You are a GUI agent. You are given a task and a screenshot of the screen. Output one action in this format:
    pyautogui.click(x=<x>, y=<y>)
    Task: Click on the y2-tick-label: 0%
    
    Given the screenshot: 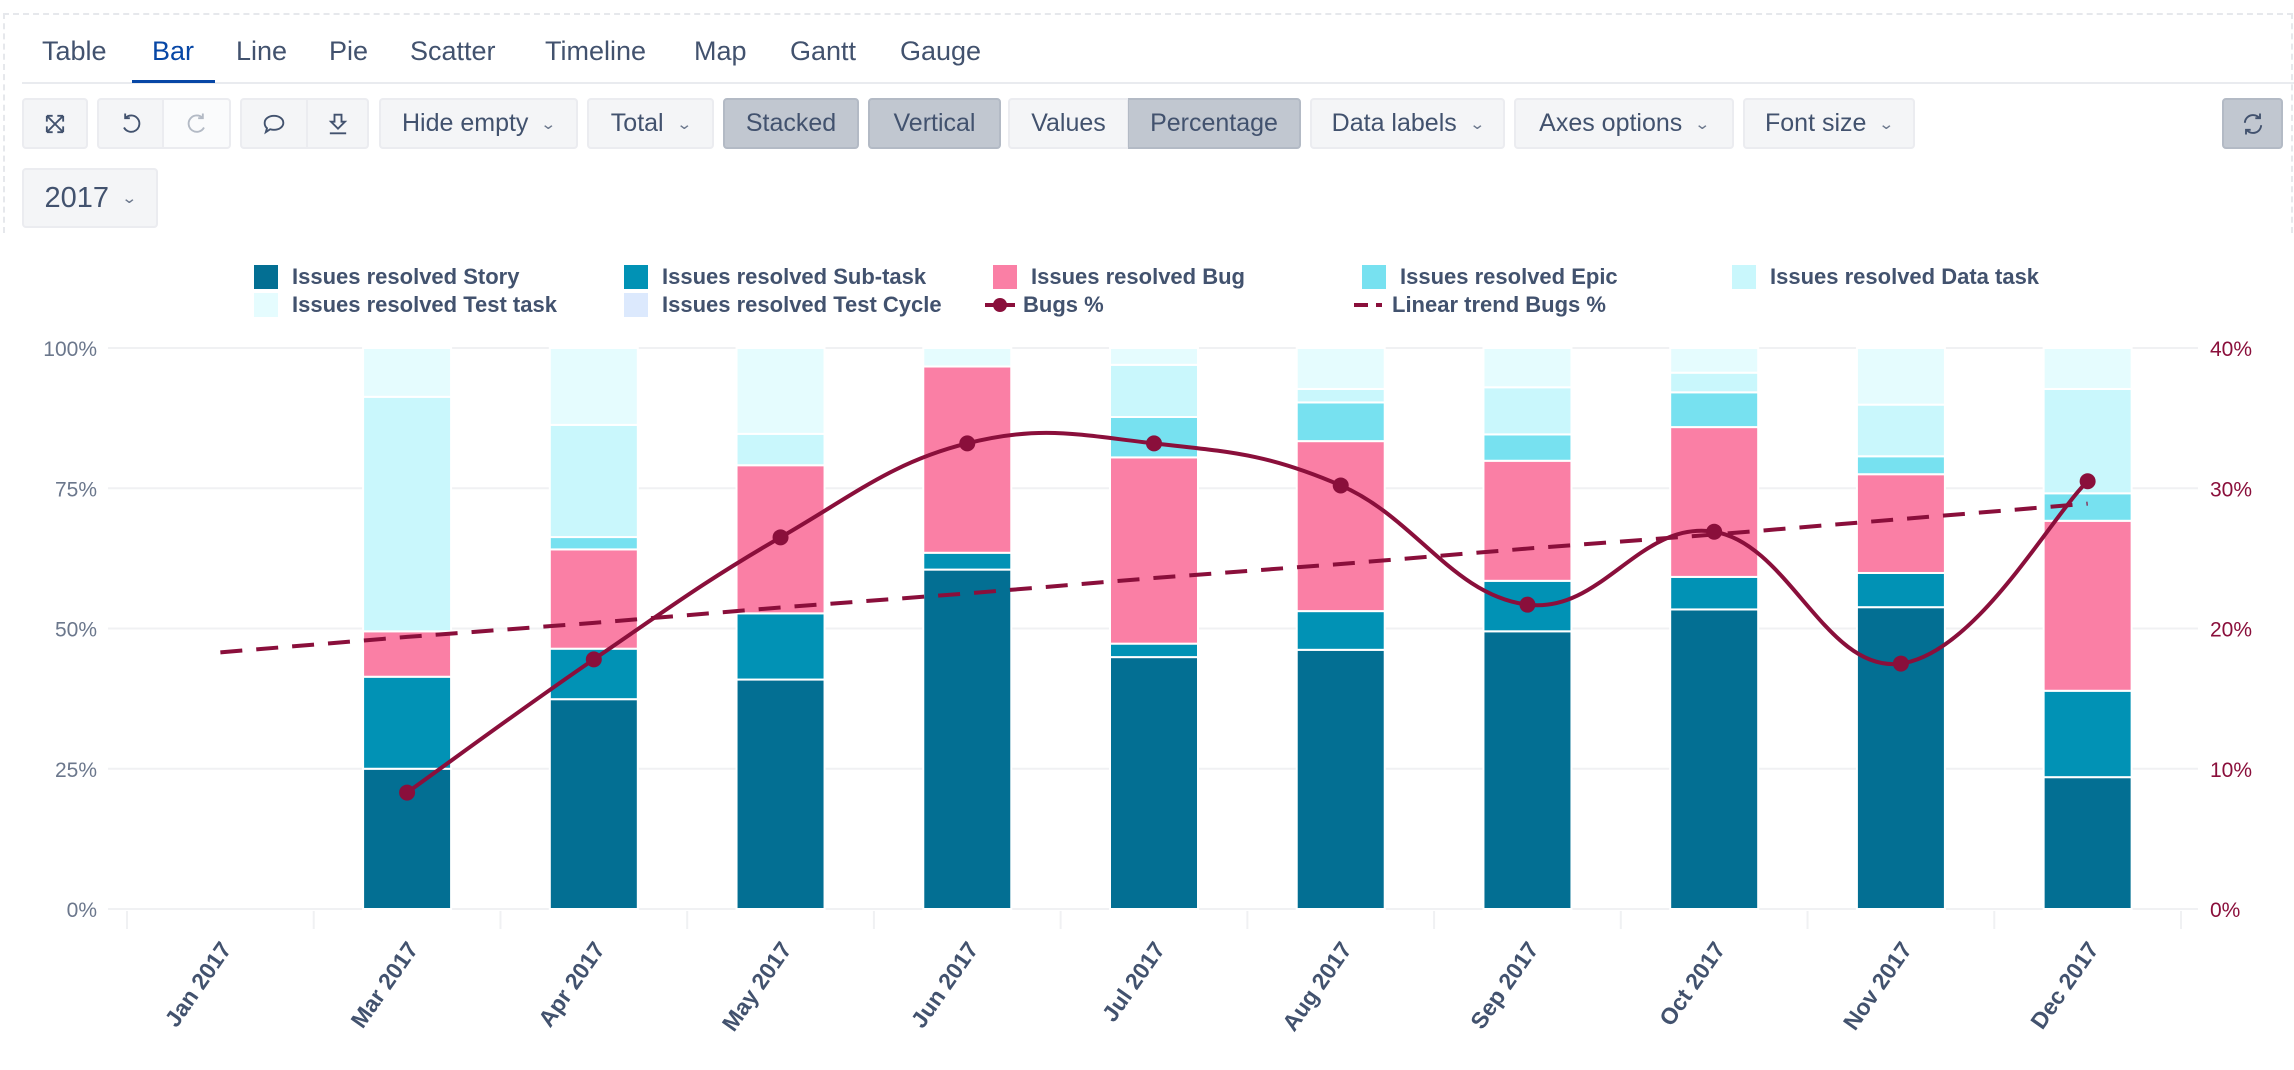 What is the action you would take?
    pyautogui.click(x=2225, y=910)
    